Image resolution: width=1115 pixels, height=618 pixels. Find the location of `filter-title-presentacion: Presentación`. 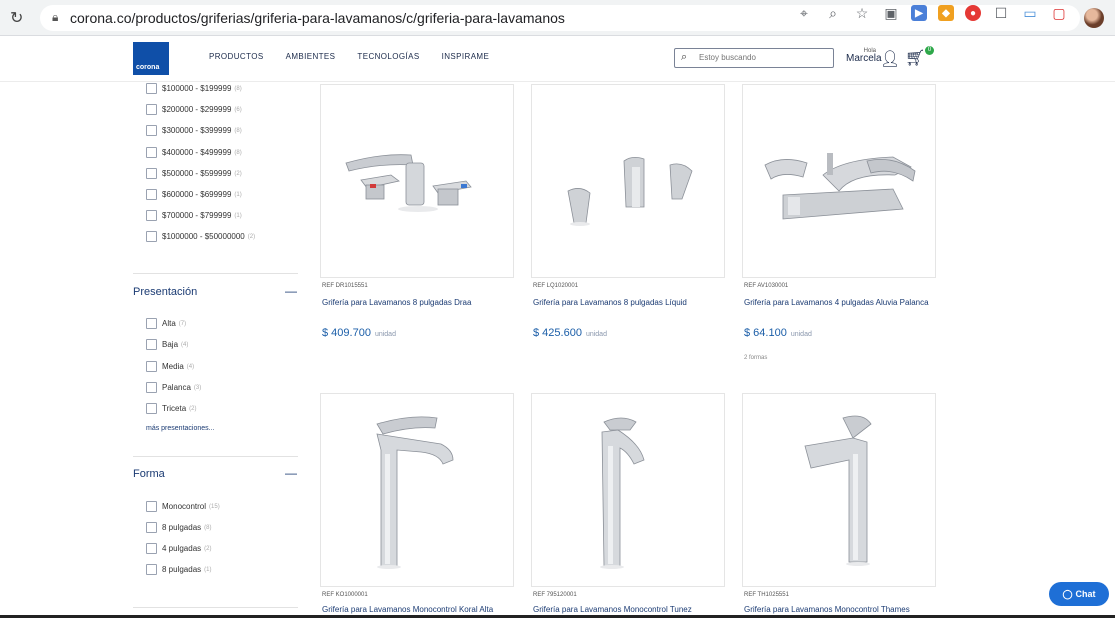

filter-title-presentacion: Presentación is located at coordinates (165, 292).